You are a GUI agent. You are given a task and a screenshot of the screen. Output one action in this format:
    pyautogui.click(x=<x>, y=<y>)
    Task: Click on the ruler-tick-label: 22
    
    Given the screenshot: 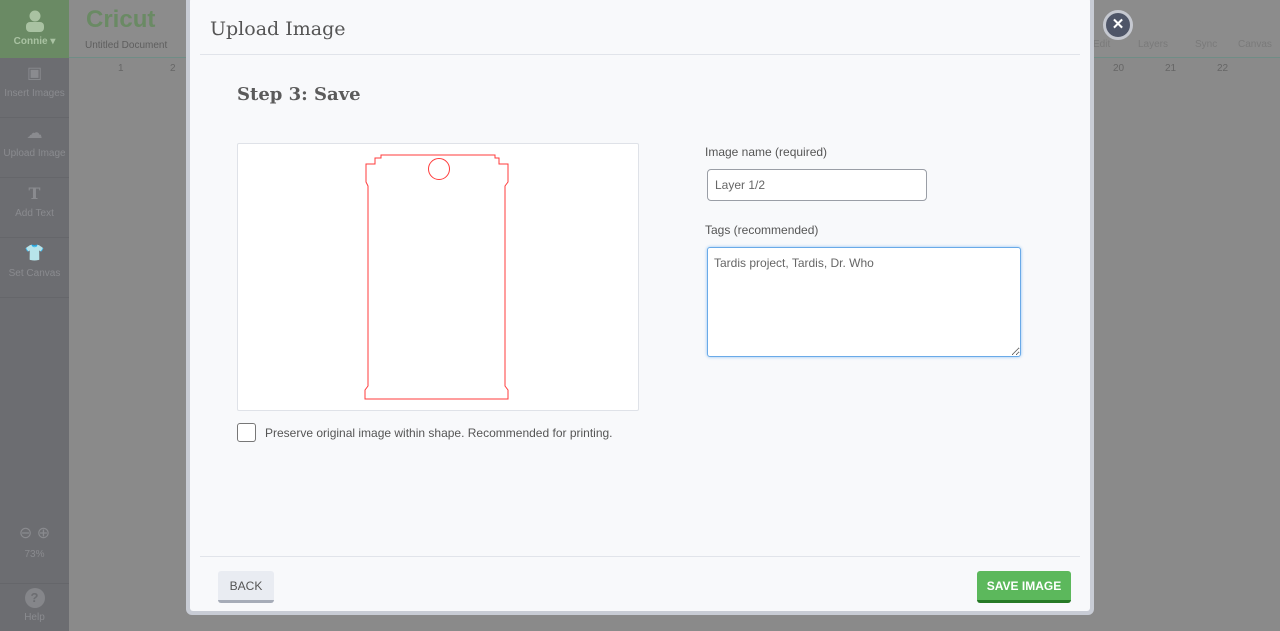 What is the action you would take?
    pyautogui.click(x=1223, y=68)
    